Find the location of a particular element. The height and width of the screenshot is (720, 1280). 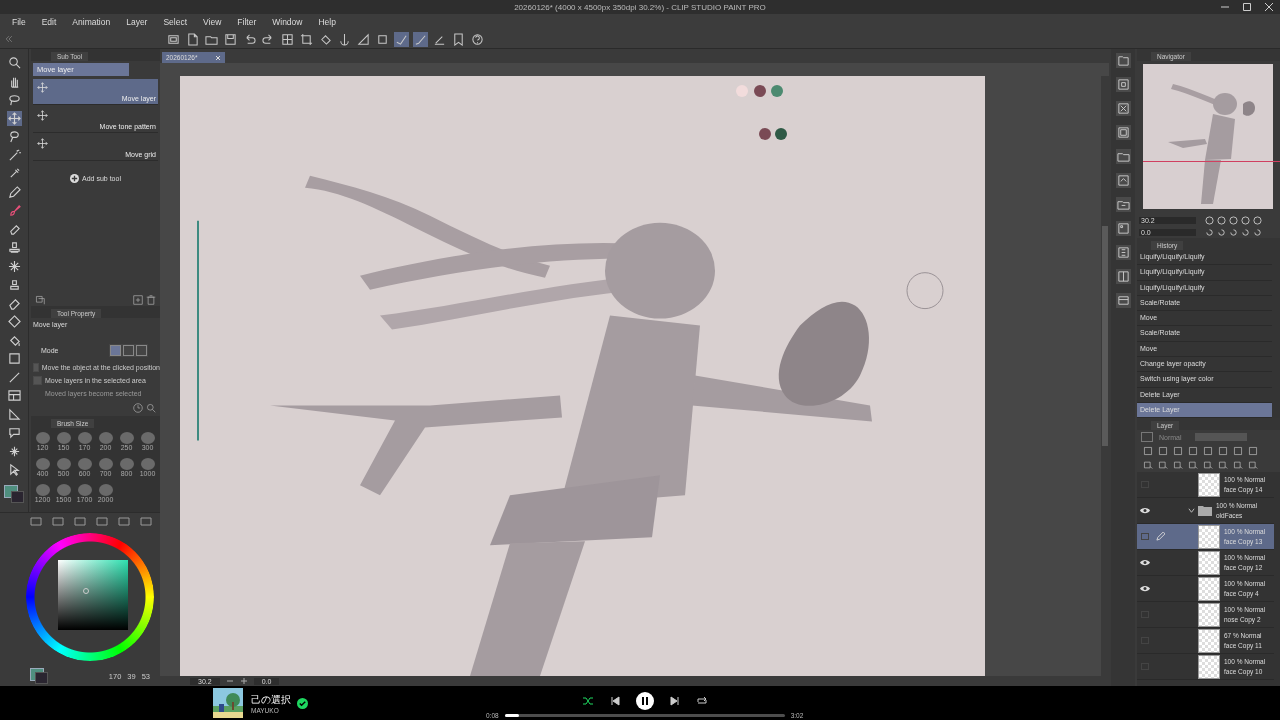

color-square is located at coordinates (93, 595).